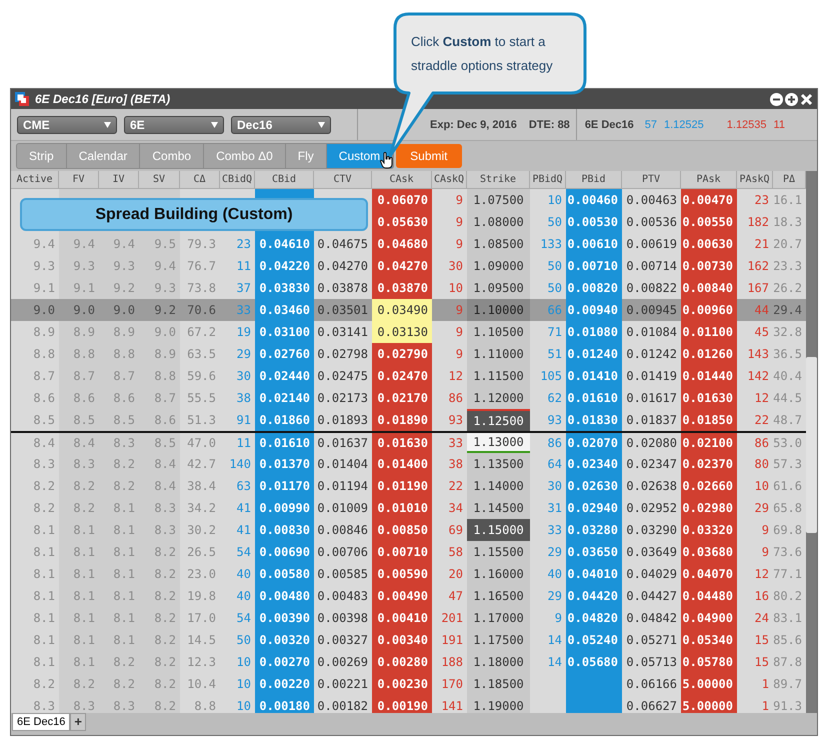 This screenshot has width=824, height=744. I want to click on dropdown: CME, so click(67, 125).